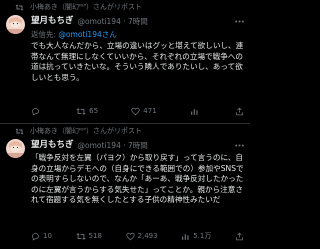 The height and width of the screenshot is (249, 320). I want to click on views-button, so click(196, 111).